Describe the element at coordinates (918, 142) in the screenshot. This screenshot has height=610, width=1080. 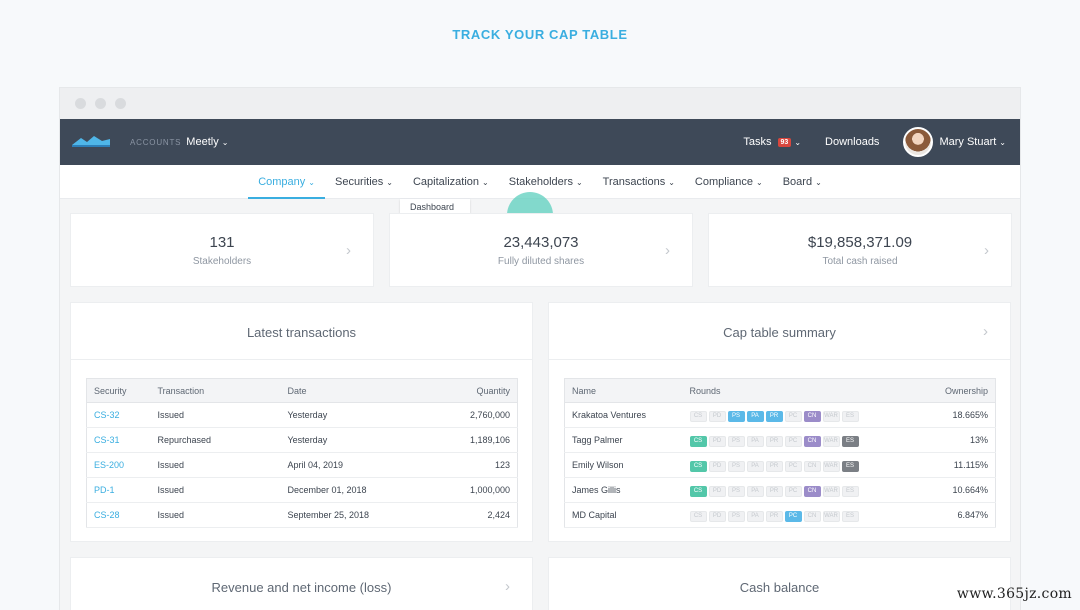
I see `avatar` at that location.